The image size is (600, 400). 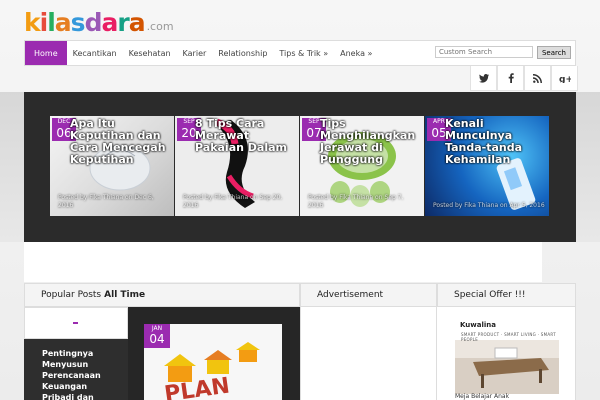 What do you see at coordinates (213, 362) in the screenshot?
I see `popular-thumbnail: PLAN JAN 04` at bounding box center [213, 362].